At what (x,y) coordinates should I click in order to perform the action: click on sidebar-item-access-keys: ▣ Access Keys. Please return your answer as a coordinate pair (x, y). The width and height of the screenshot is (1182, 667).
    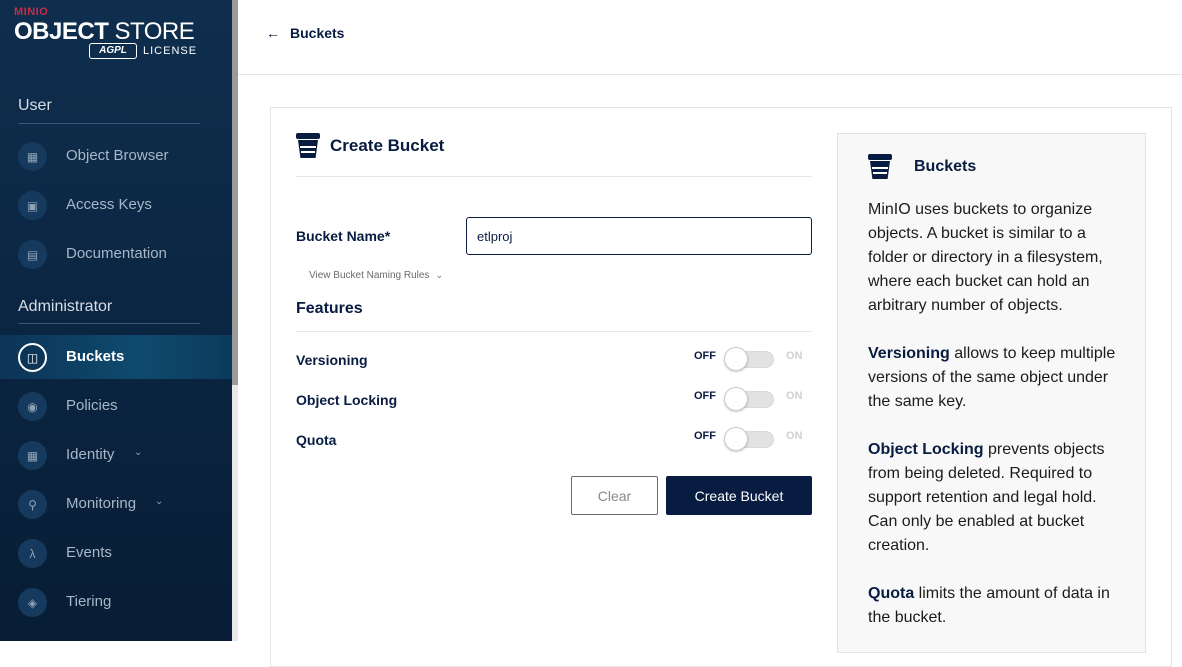
    Looking at the image, I should click on (116, 205).